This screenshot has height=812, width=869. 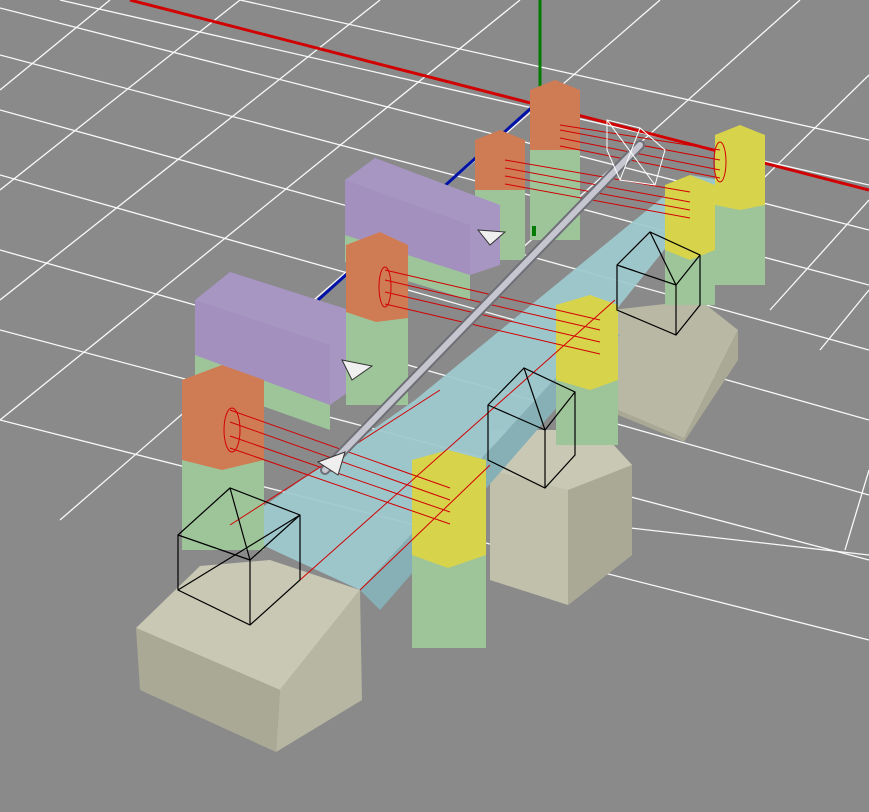 What do you see at coordinates (740, 205) in the screenshot?
I see `pillar-back-right` at bounding box center [740, 205].